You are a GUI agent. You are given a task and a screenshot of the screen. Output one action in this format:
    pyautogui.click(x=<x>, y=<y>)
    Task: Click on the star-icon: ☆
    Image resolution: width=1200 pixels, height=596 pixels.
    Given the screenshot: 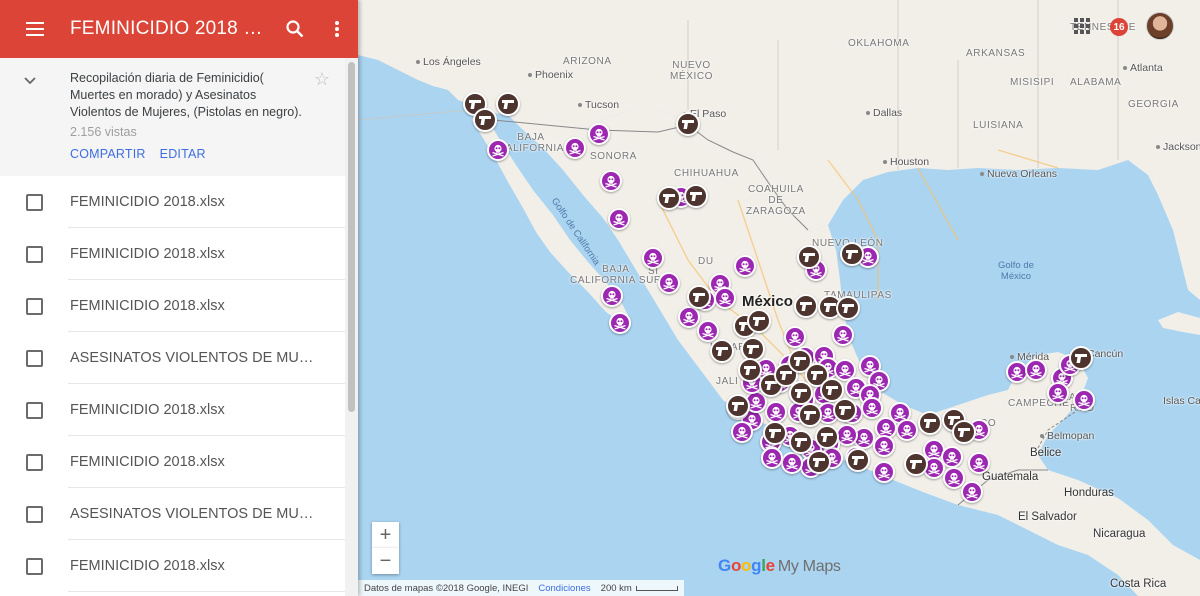 What is the action you would take?
    pyautogui.click(x=322, y=79)
    